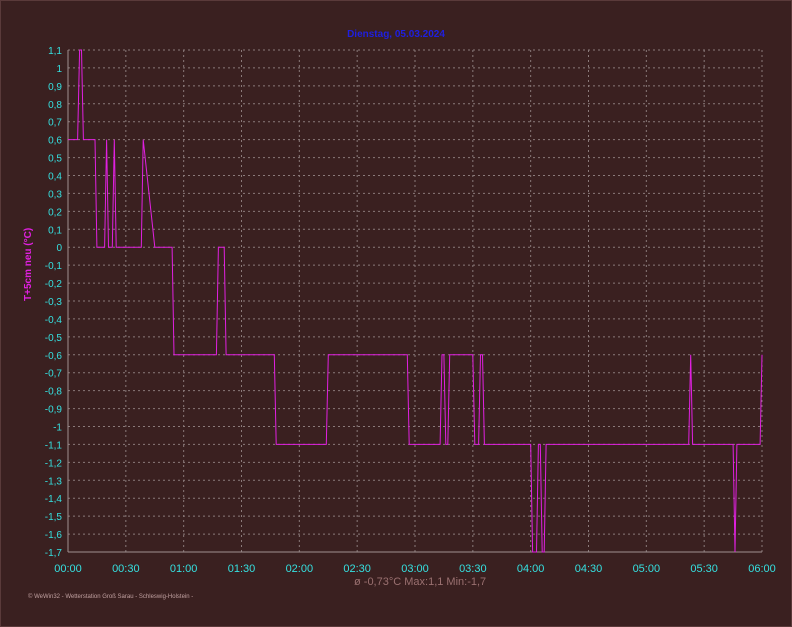 The width and height of the screenshot is (792, 627). I want to click on y-tick-label: -0,8, so click(54, 392).